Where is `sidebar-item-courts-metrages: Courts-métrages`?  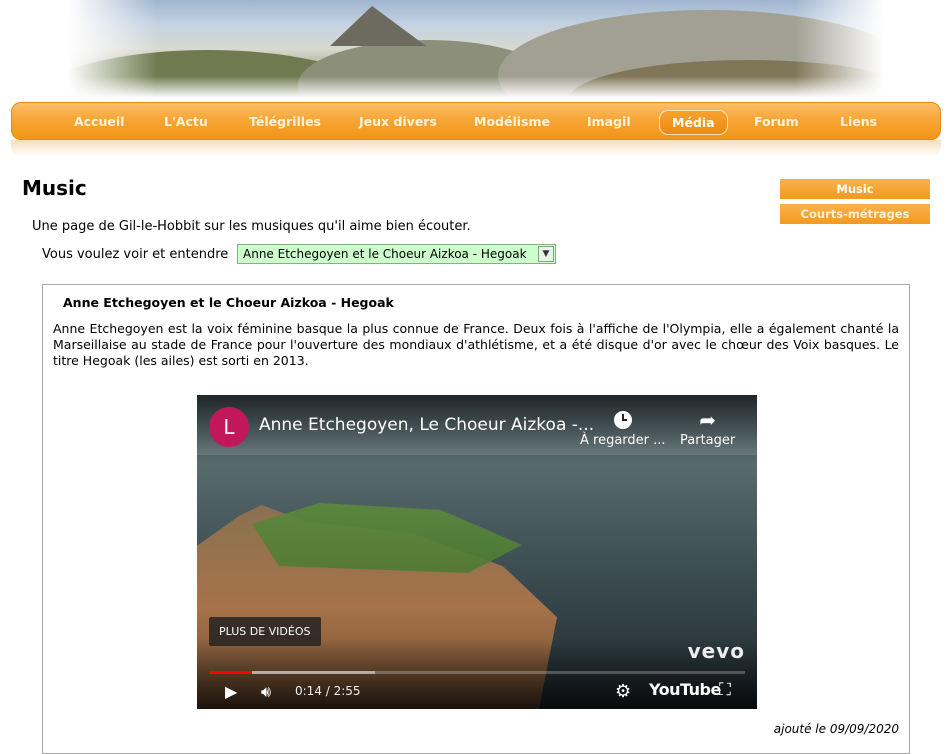
sidebar-item-courts-metrages: Courts-métrages is located at coordinates (855, 214).